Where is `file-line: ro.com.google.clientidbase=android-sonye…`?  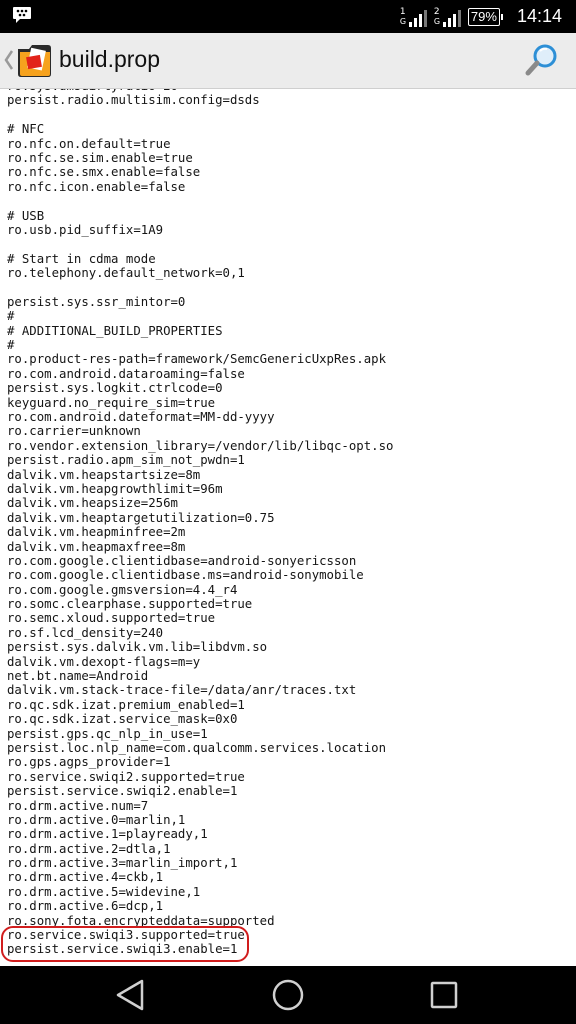 file-line: ro.com.google.clientidbase=android-sonye… is located at coordinates (200, 561).